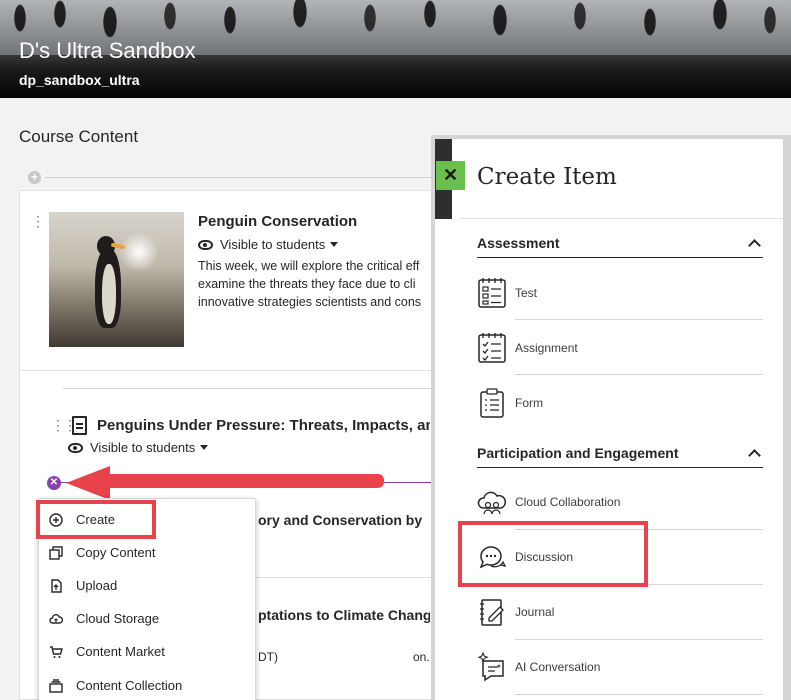 The image size is (791, 700). What do you see at coordinates (56, 553) in the screenshot?
I see `copy-icon` at bounding box center [56, 553].